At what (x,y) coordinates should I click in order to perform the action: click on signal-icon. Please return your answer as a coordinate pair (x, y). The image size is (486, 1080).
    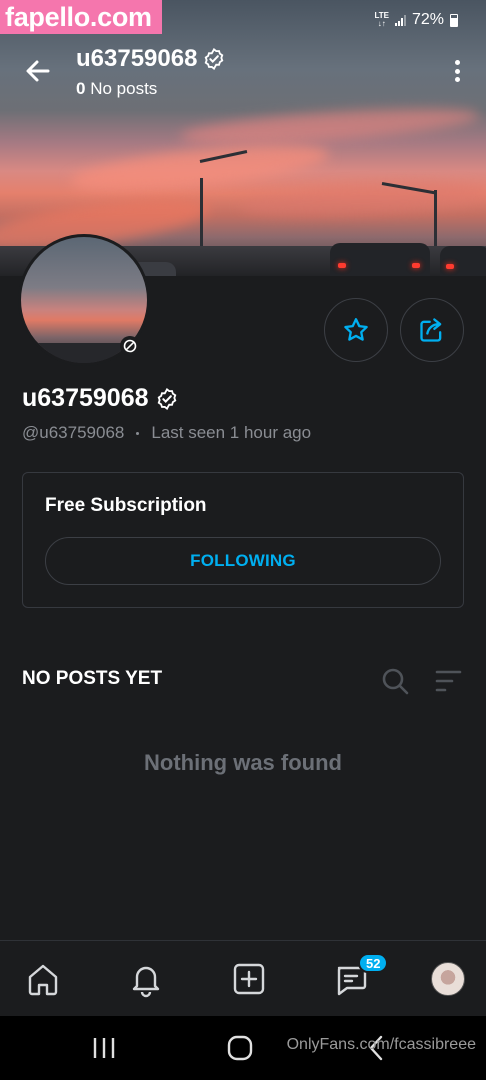
    Looking at the image, I should click on (400, 20).